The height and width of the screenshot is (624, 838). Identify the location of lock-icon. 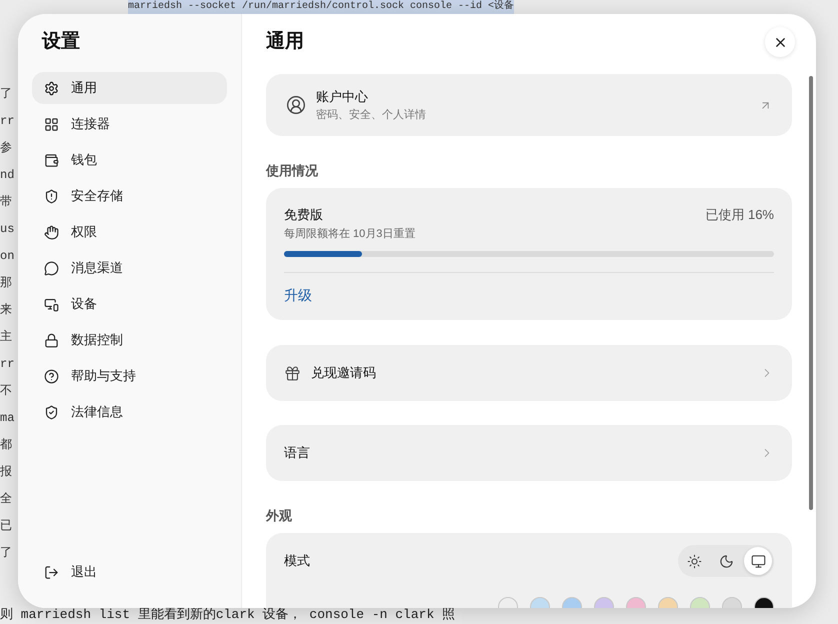
(51, 340).